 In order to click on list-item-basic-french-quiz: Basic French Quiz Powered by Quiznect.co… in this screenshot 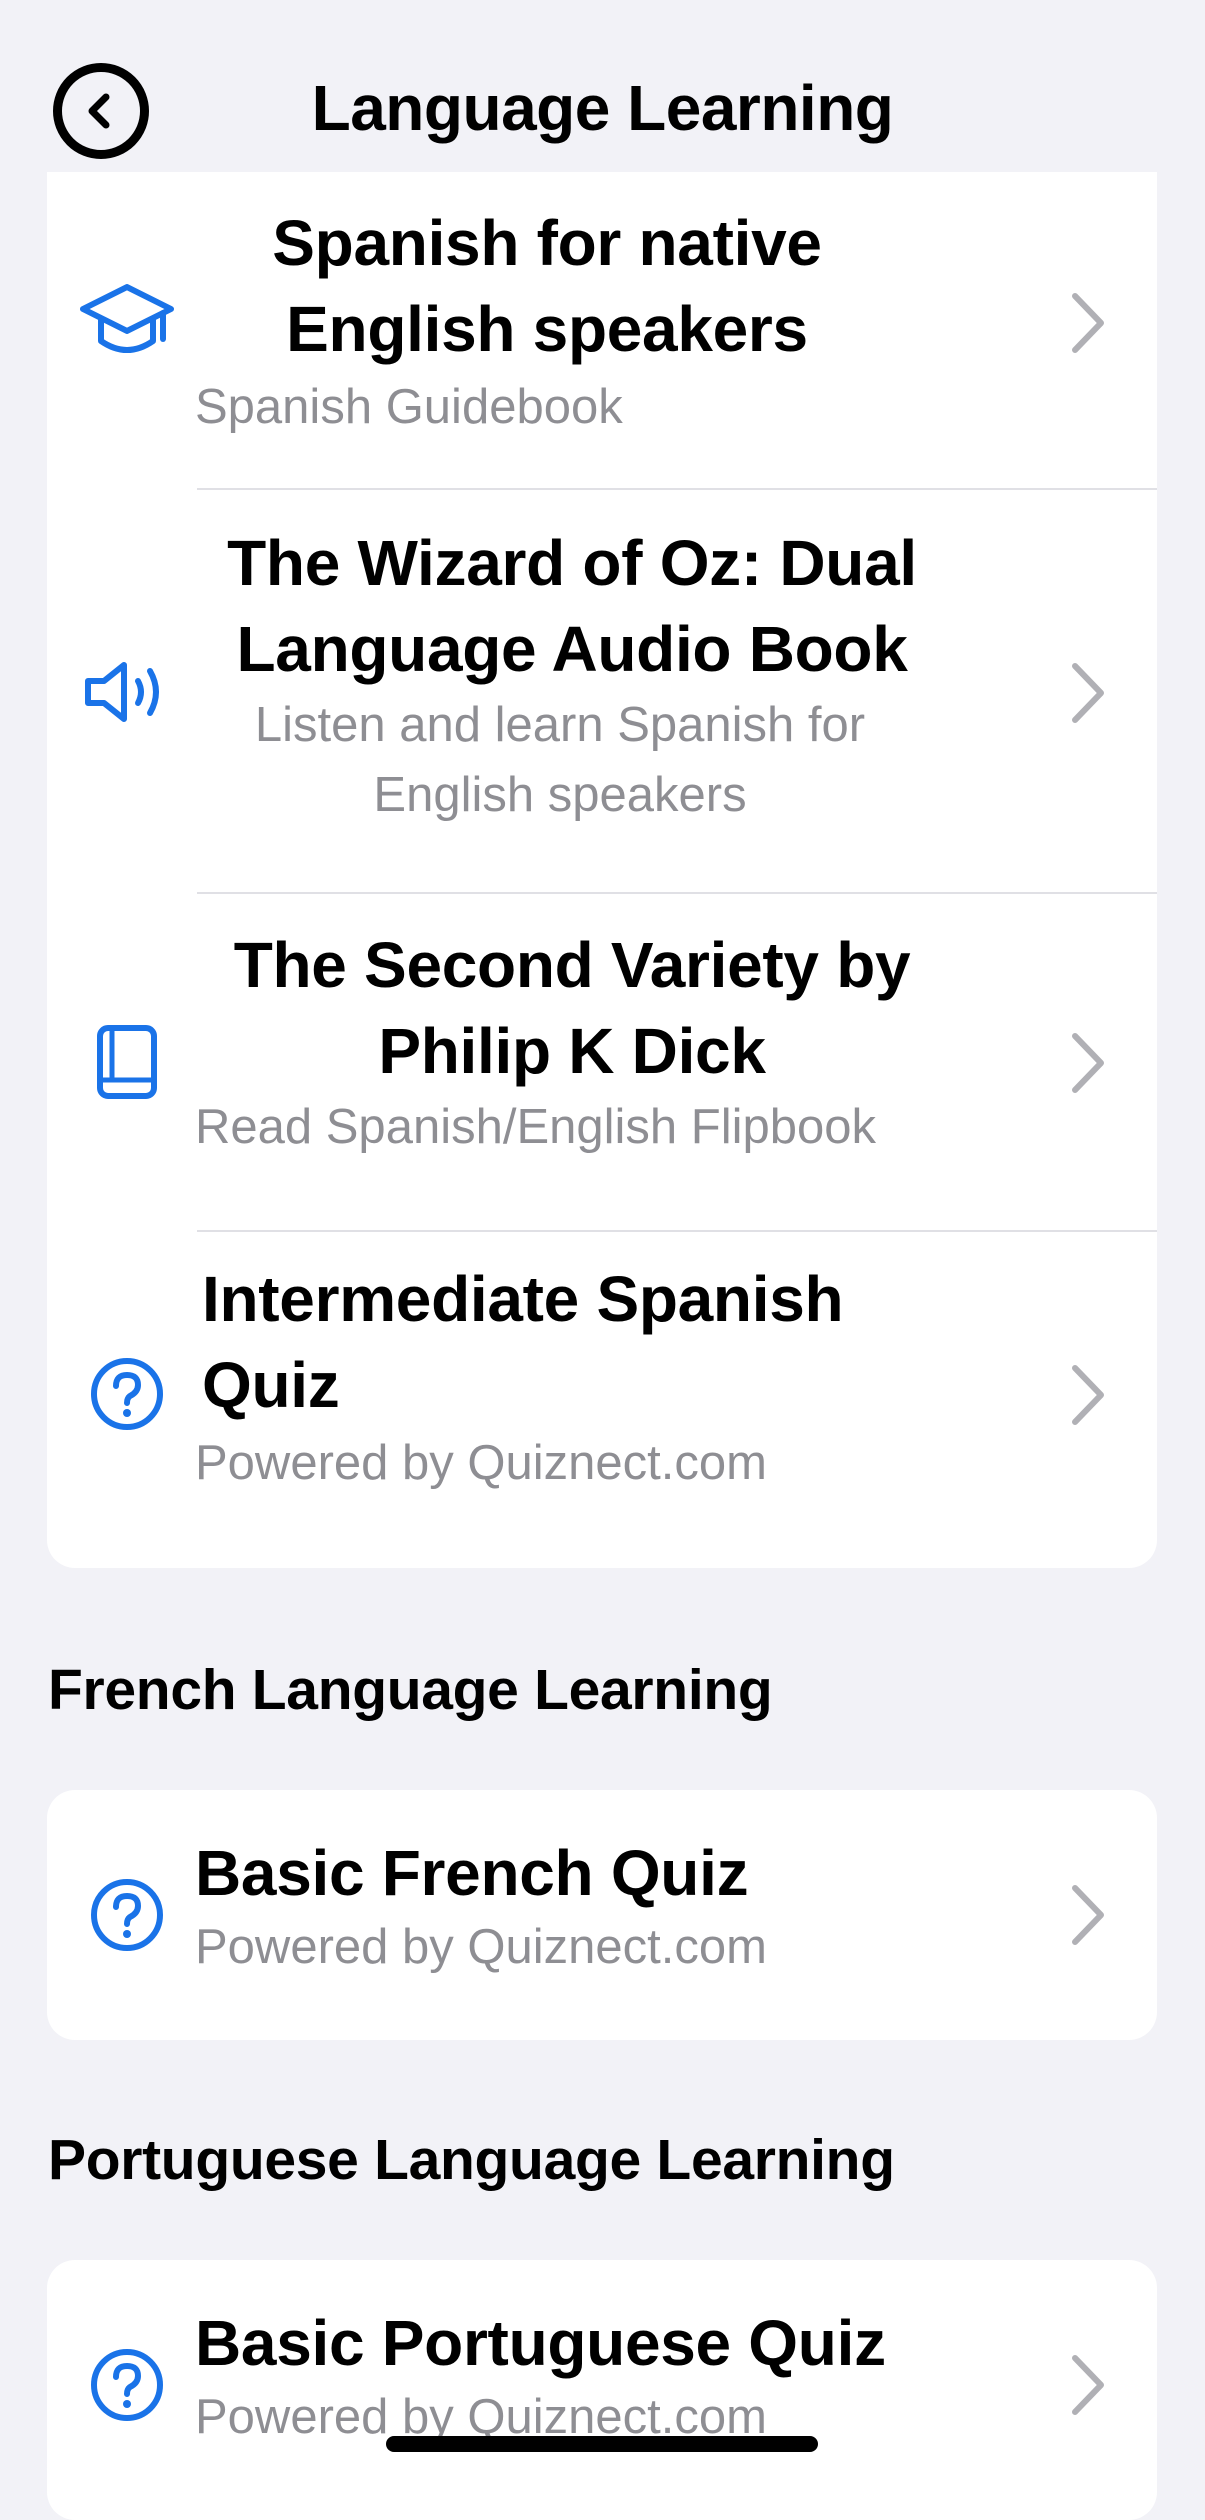, I will do `click(602, 1915)`.